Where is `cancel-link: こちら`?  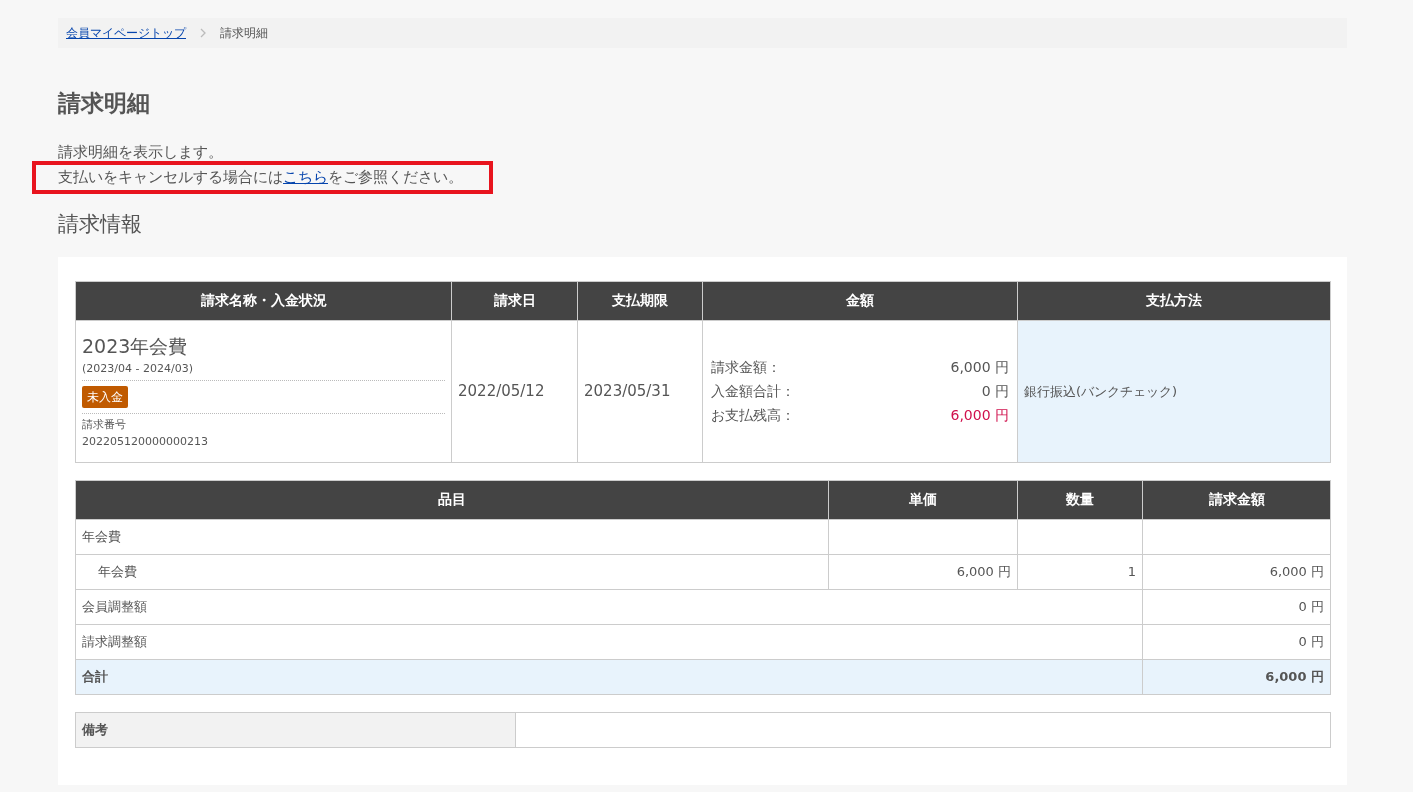 cancel-link: こちら is located at coordinates (305, 176).